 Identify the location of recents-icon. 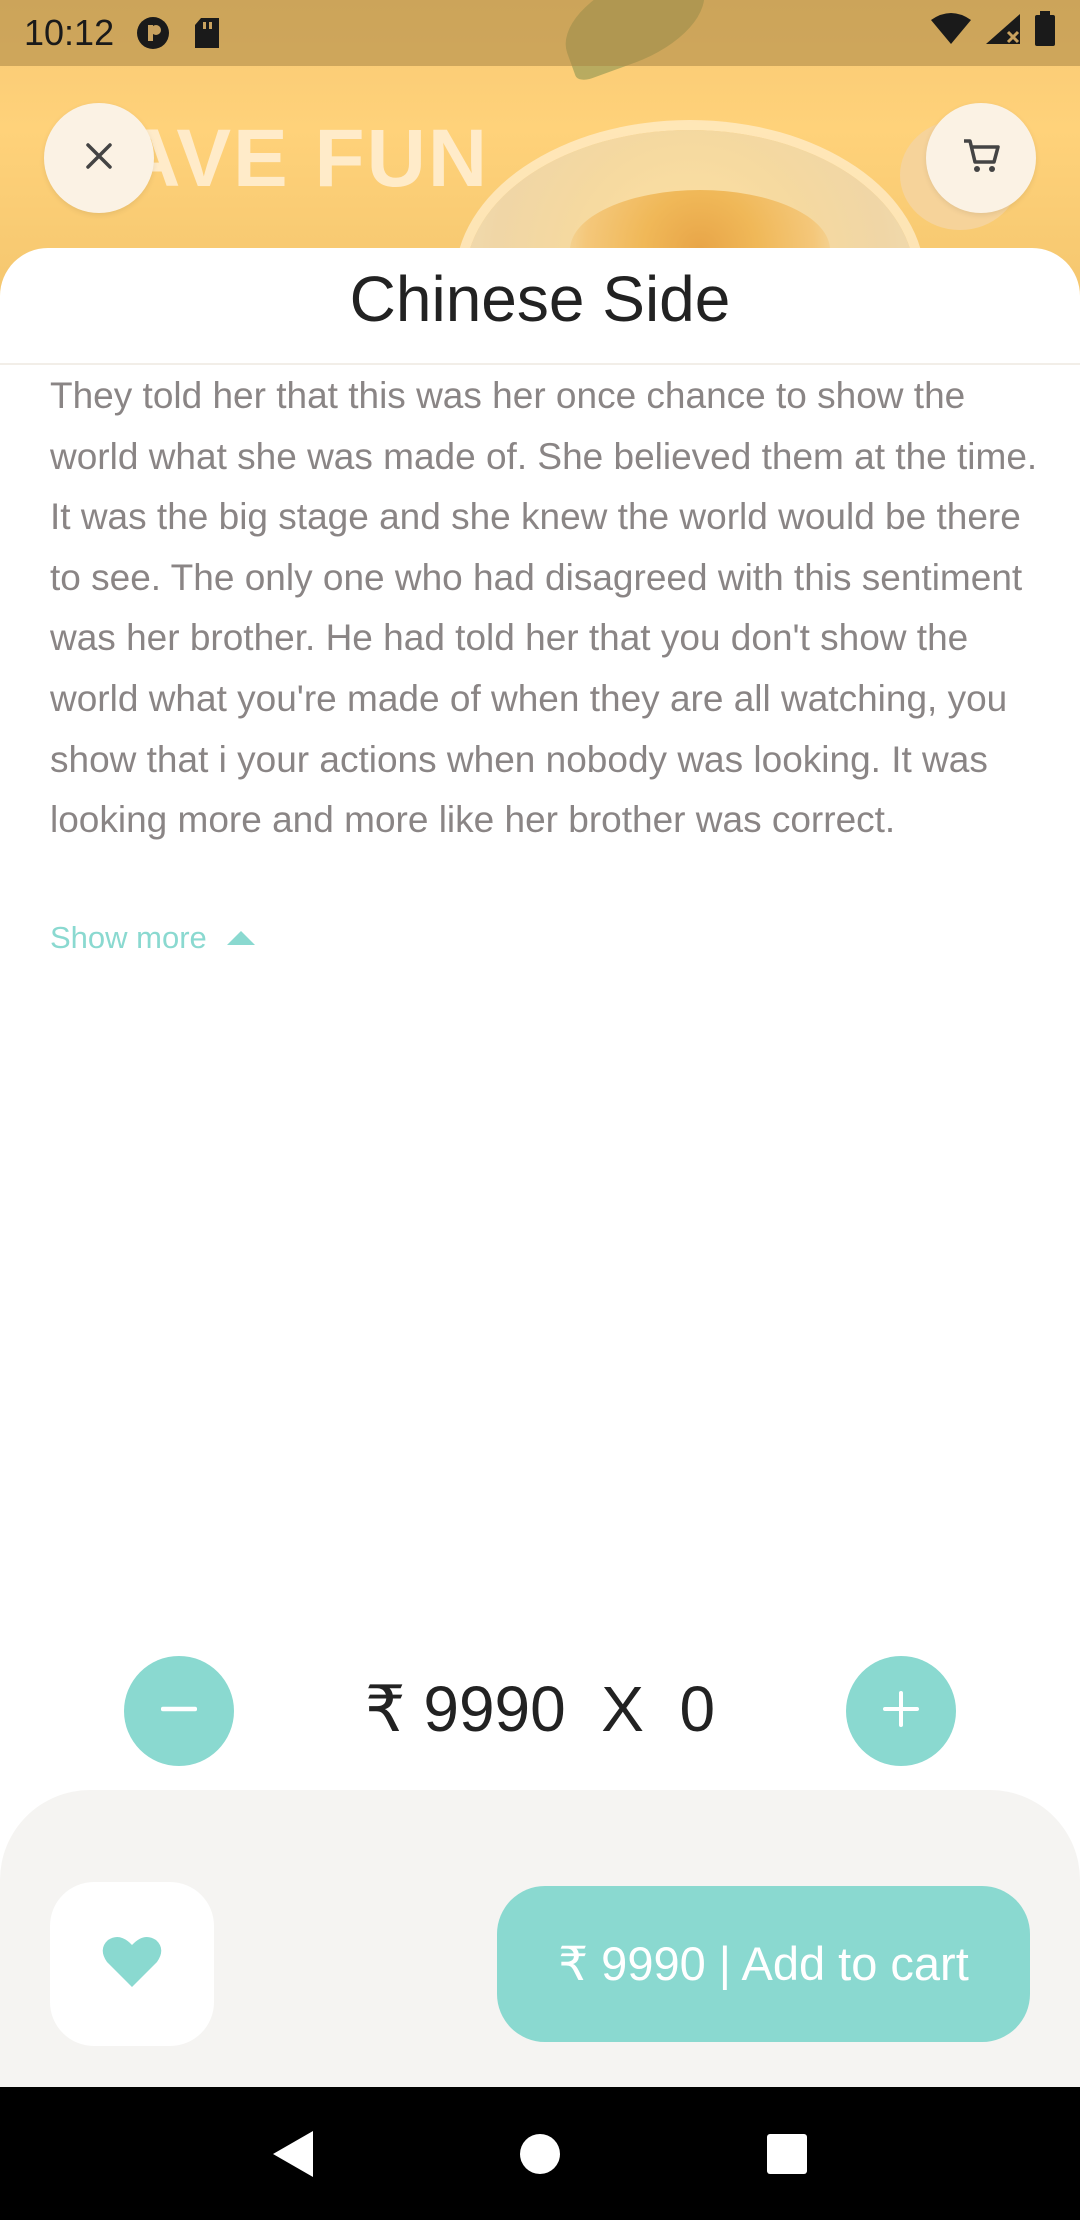
(787, 2154).